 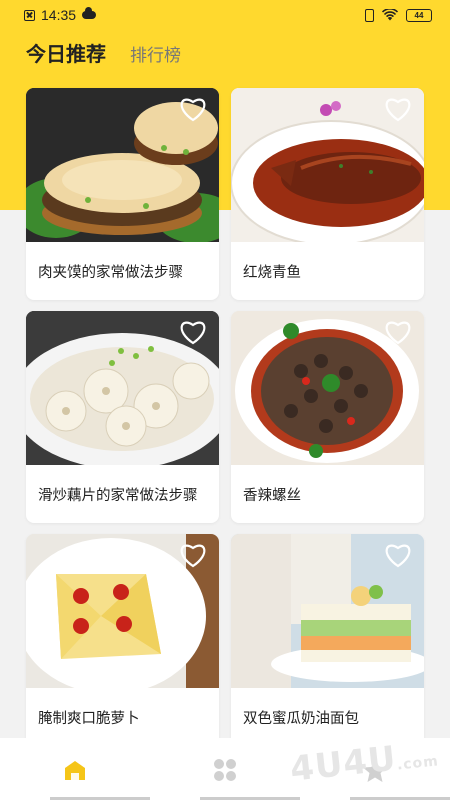 What do you see at coordinates (29, 15) in the screenshot?
I see `no-sim-icon` at bounding box center [29, 15].